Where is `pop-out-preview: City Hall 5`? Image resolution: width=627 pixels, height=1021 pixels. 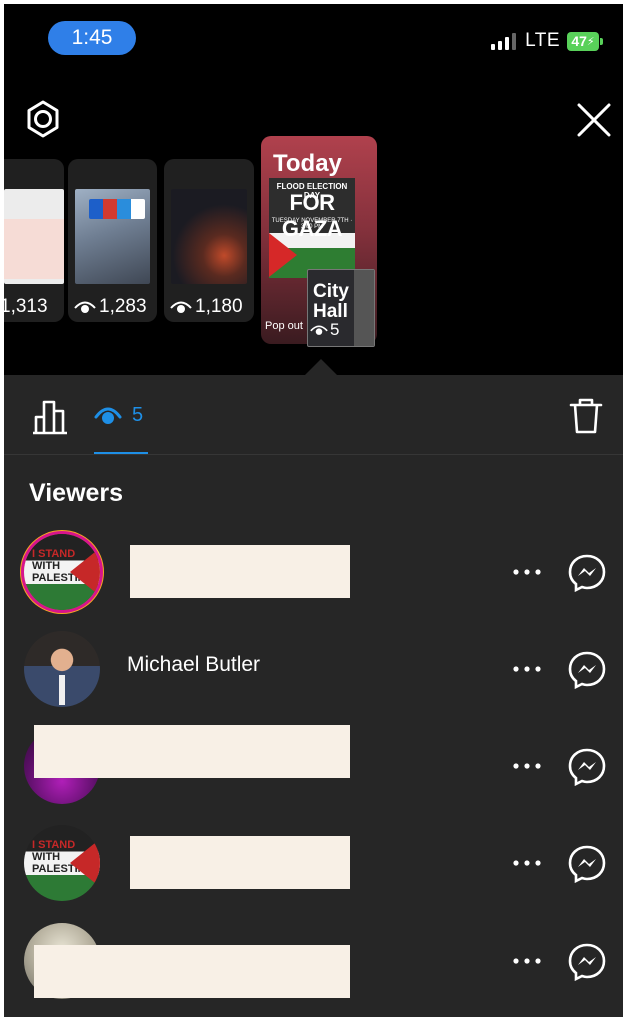
pop-out-preview: City Hall 5 is located at coordinates (341, 308).